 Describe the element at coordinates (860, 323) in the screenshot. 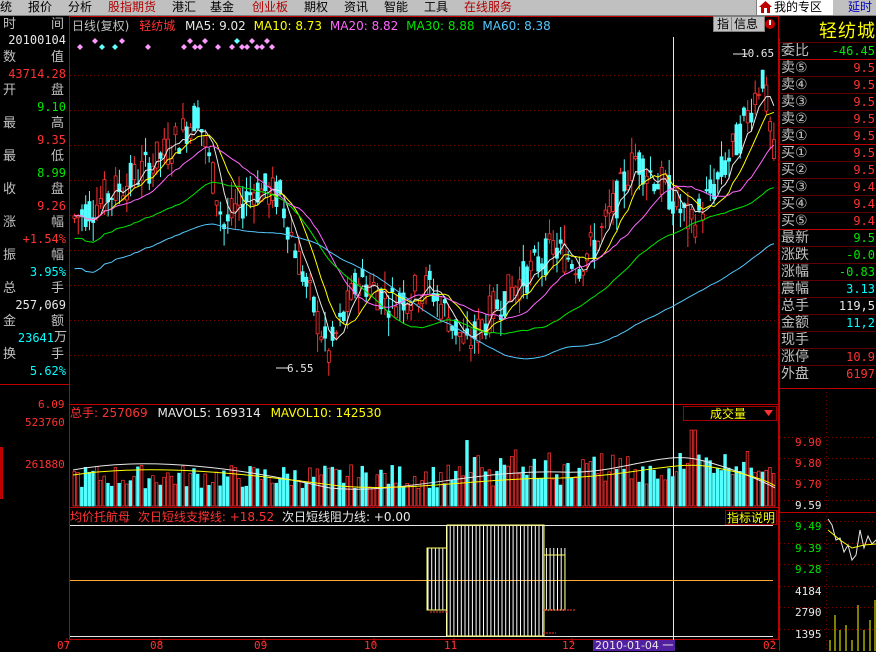

I see `quote-value: 11,2` at that location.